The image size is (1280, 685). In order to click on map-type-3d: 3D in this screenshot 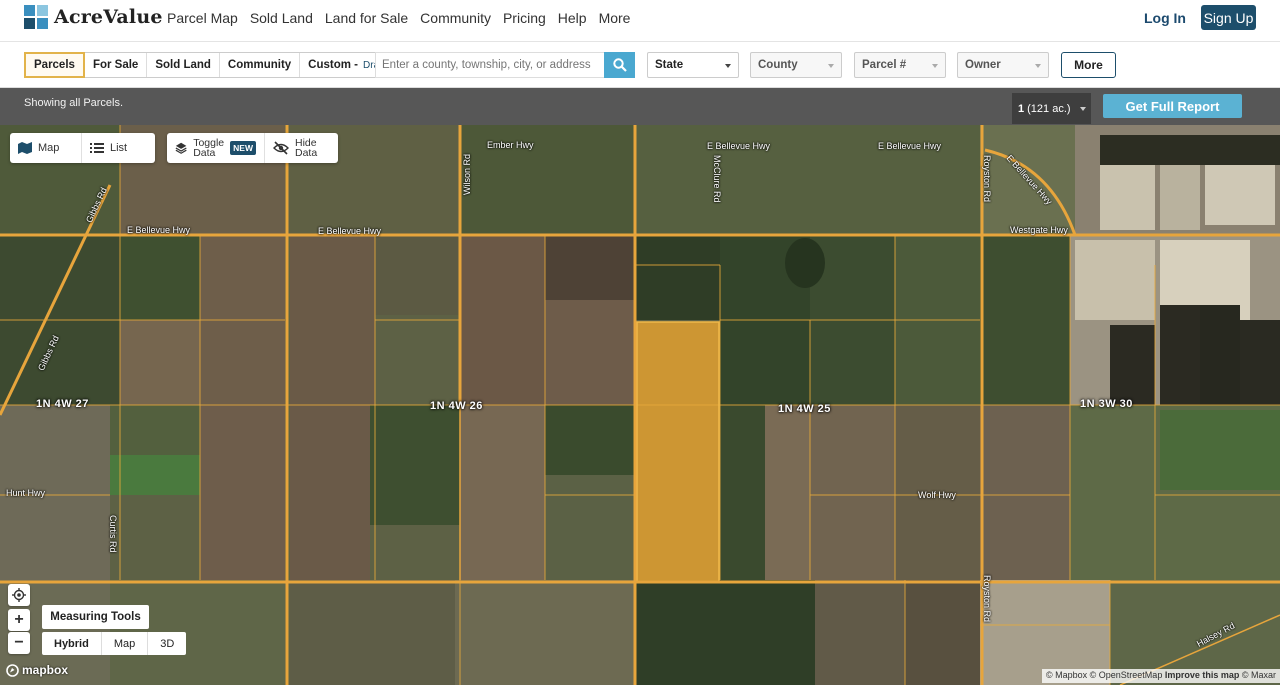, I will do `click(167, 643)`.